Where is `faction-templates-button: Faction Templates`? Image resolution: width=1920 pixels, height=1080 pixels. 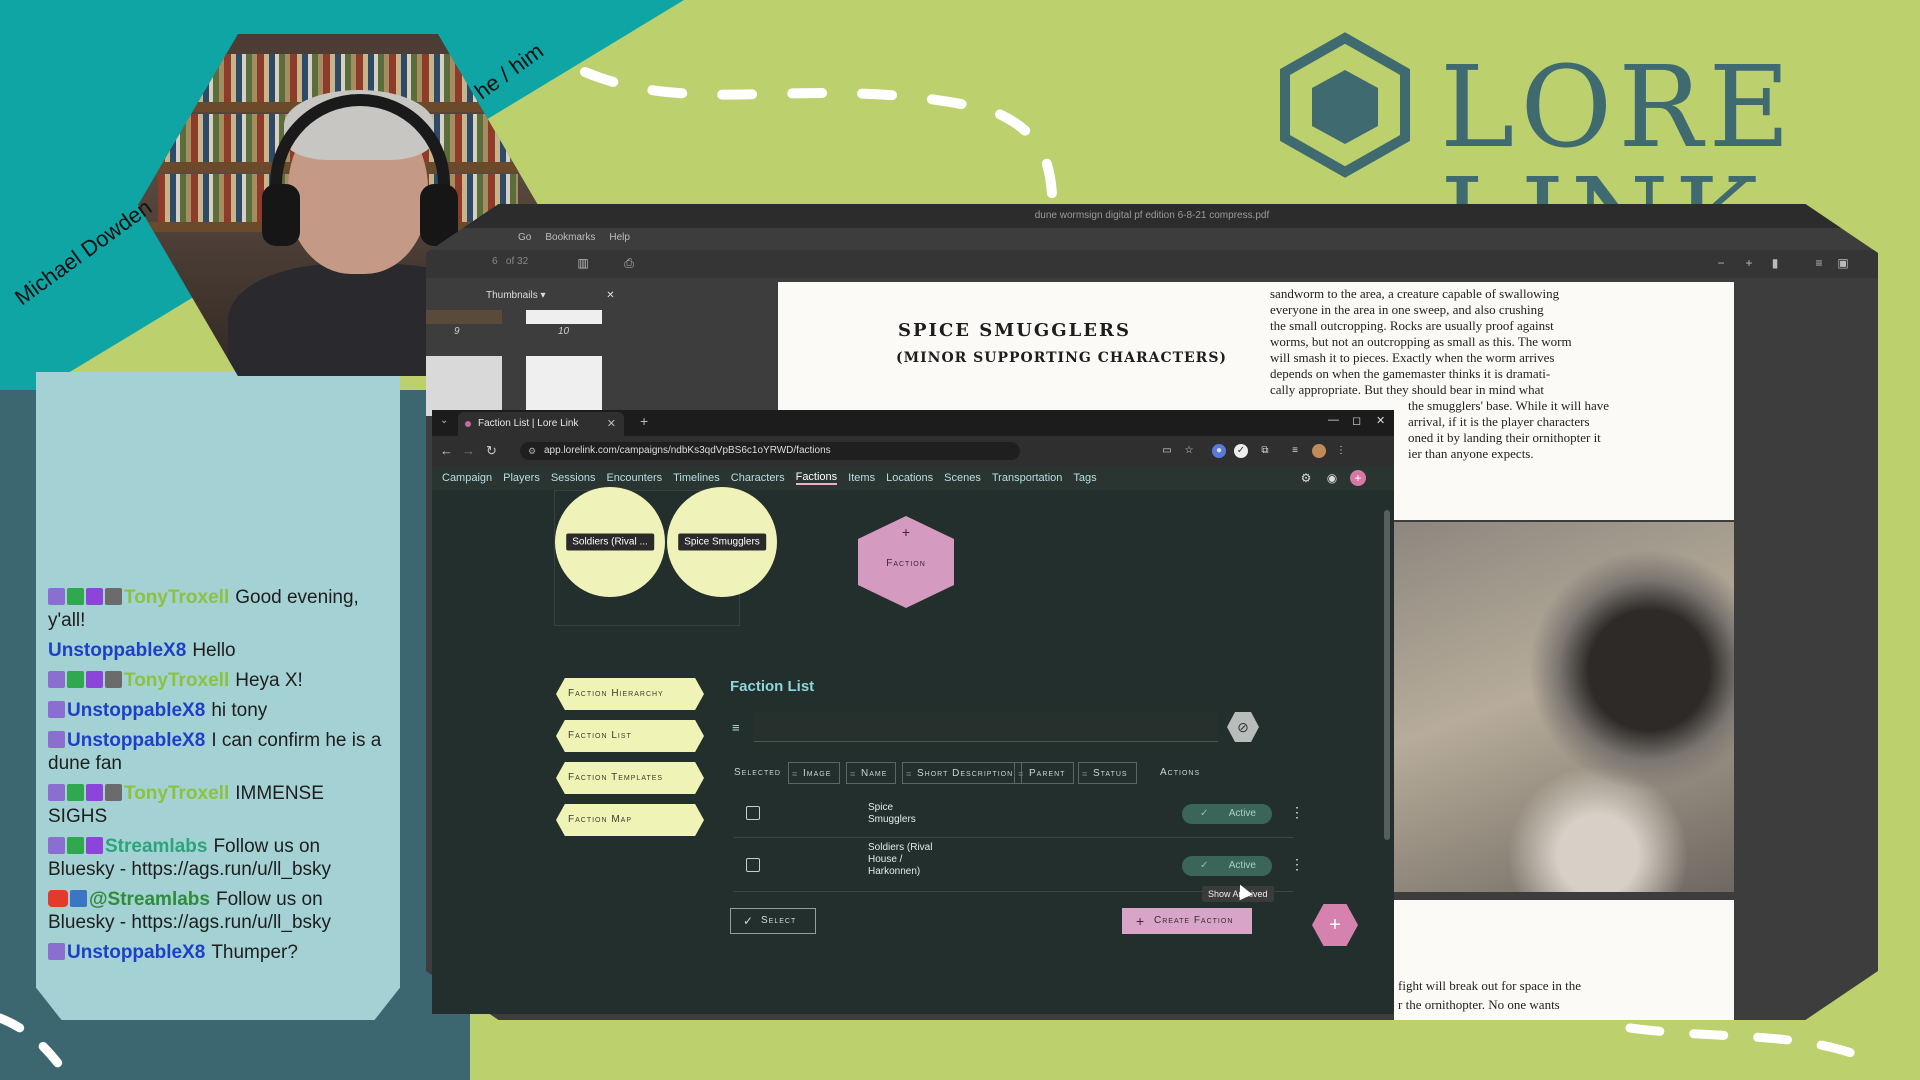
faction-templates-button: Faction Templates is located at coordinates (630, 778).